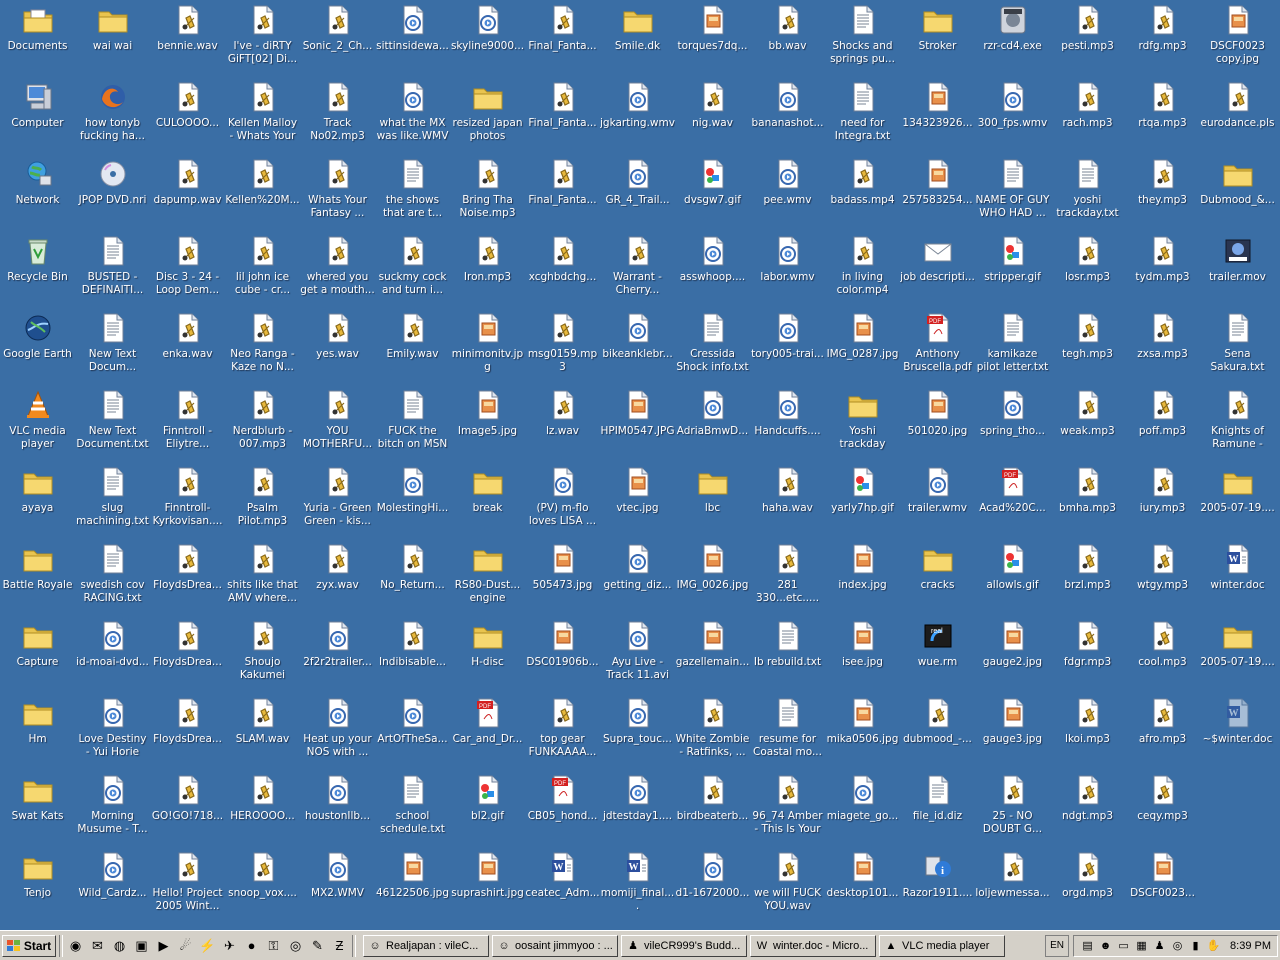 Image resolution: width=1280 pixels, height=960 pixels. Describe the element at coordinates (1237, 271) in the screenshot. I see `desktop-icon: trailer.mov` at that location.